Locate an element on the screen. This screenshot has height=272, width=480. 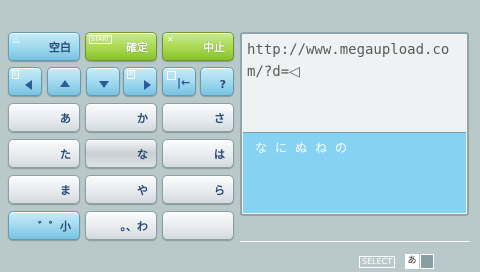
cursor-right-key: R is located at coordinates (140, 81).